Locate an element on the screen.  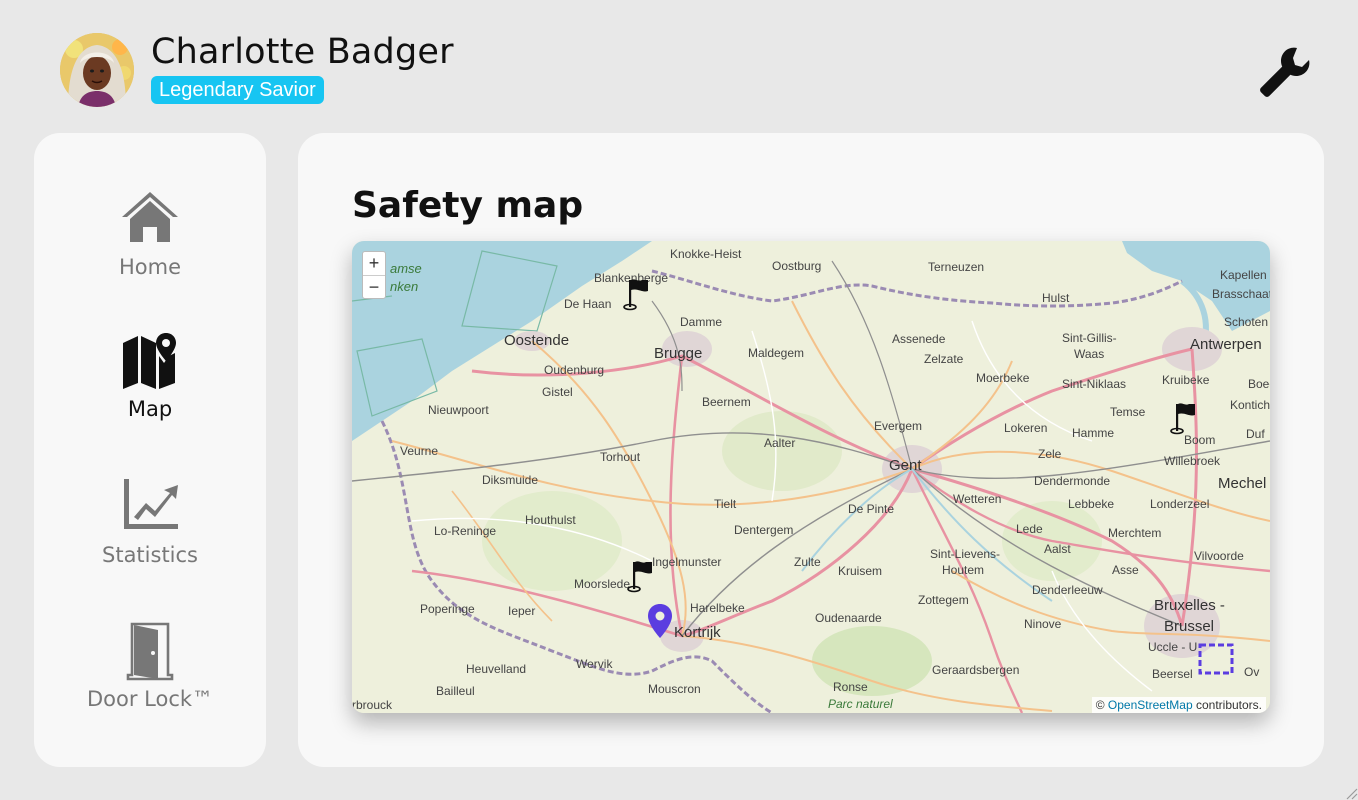
nav-item-statistics: Statistics is located at coordinates (150, 532).